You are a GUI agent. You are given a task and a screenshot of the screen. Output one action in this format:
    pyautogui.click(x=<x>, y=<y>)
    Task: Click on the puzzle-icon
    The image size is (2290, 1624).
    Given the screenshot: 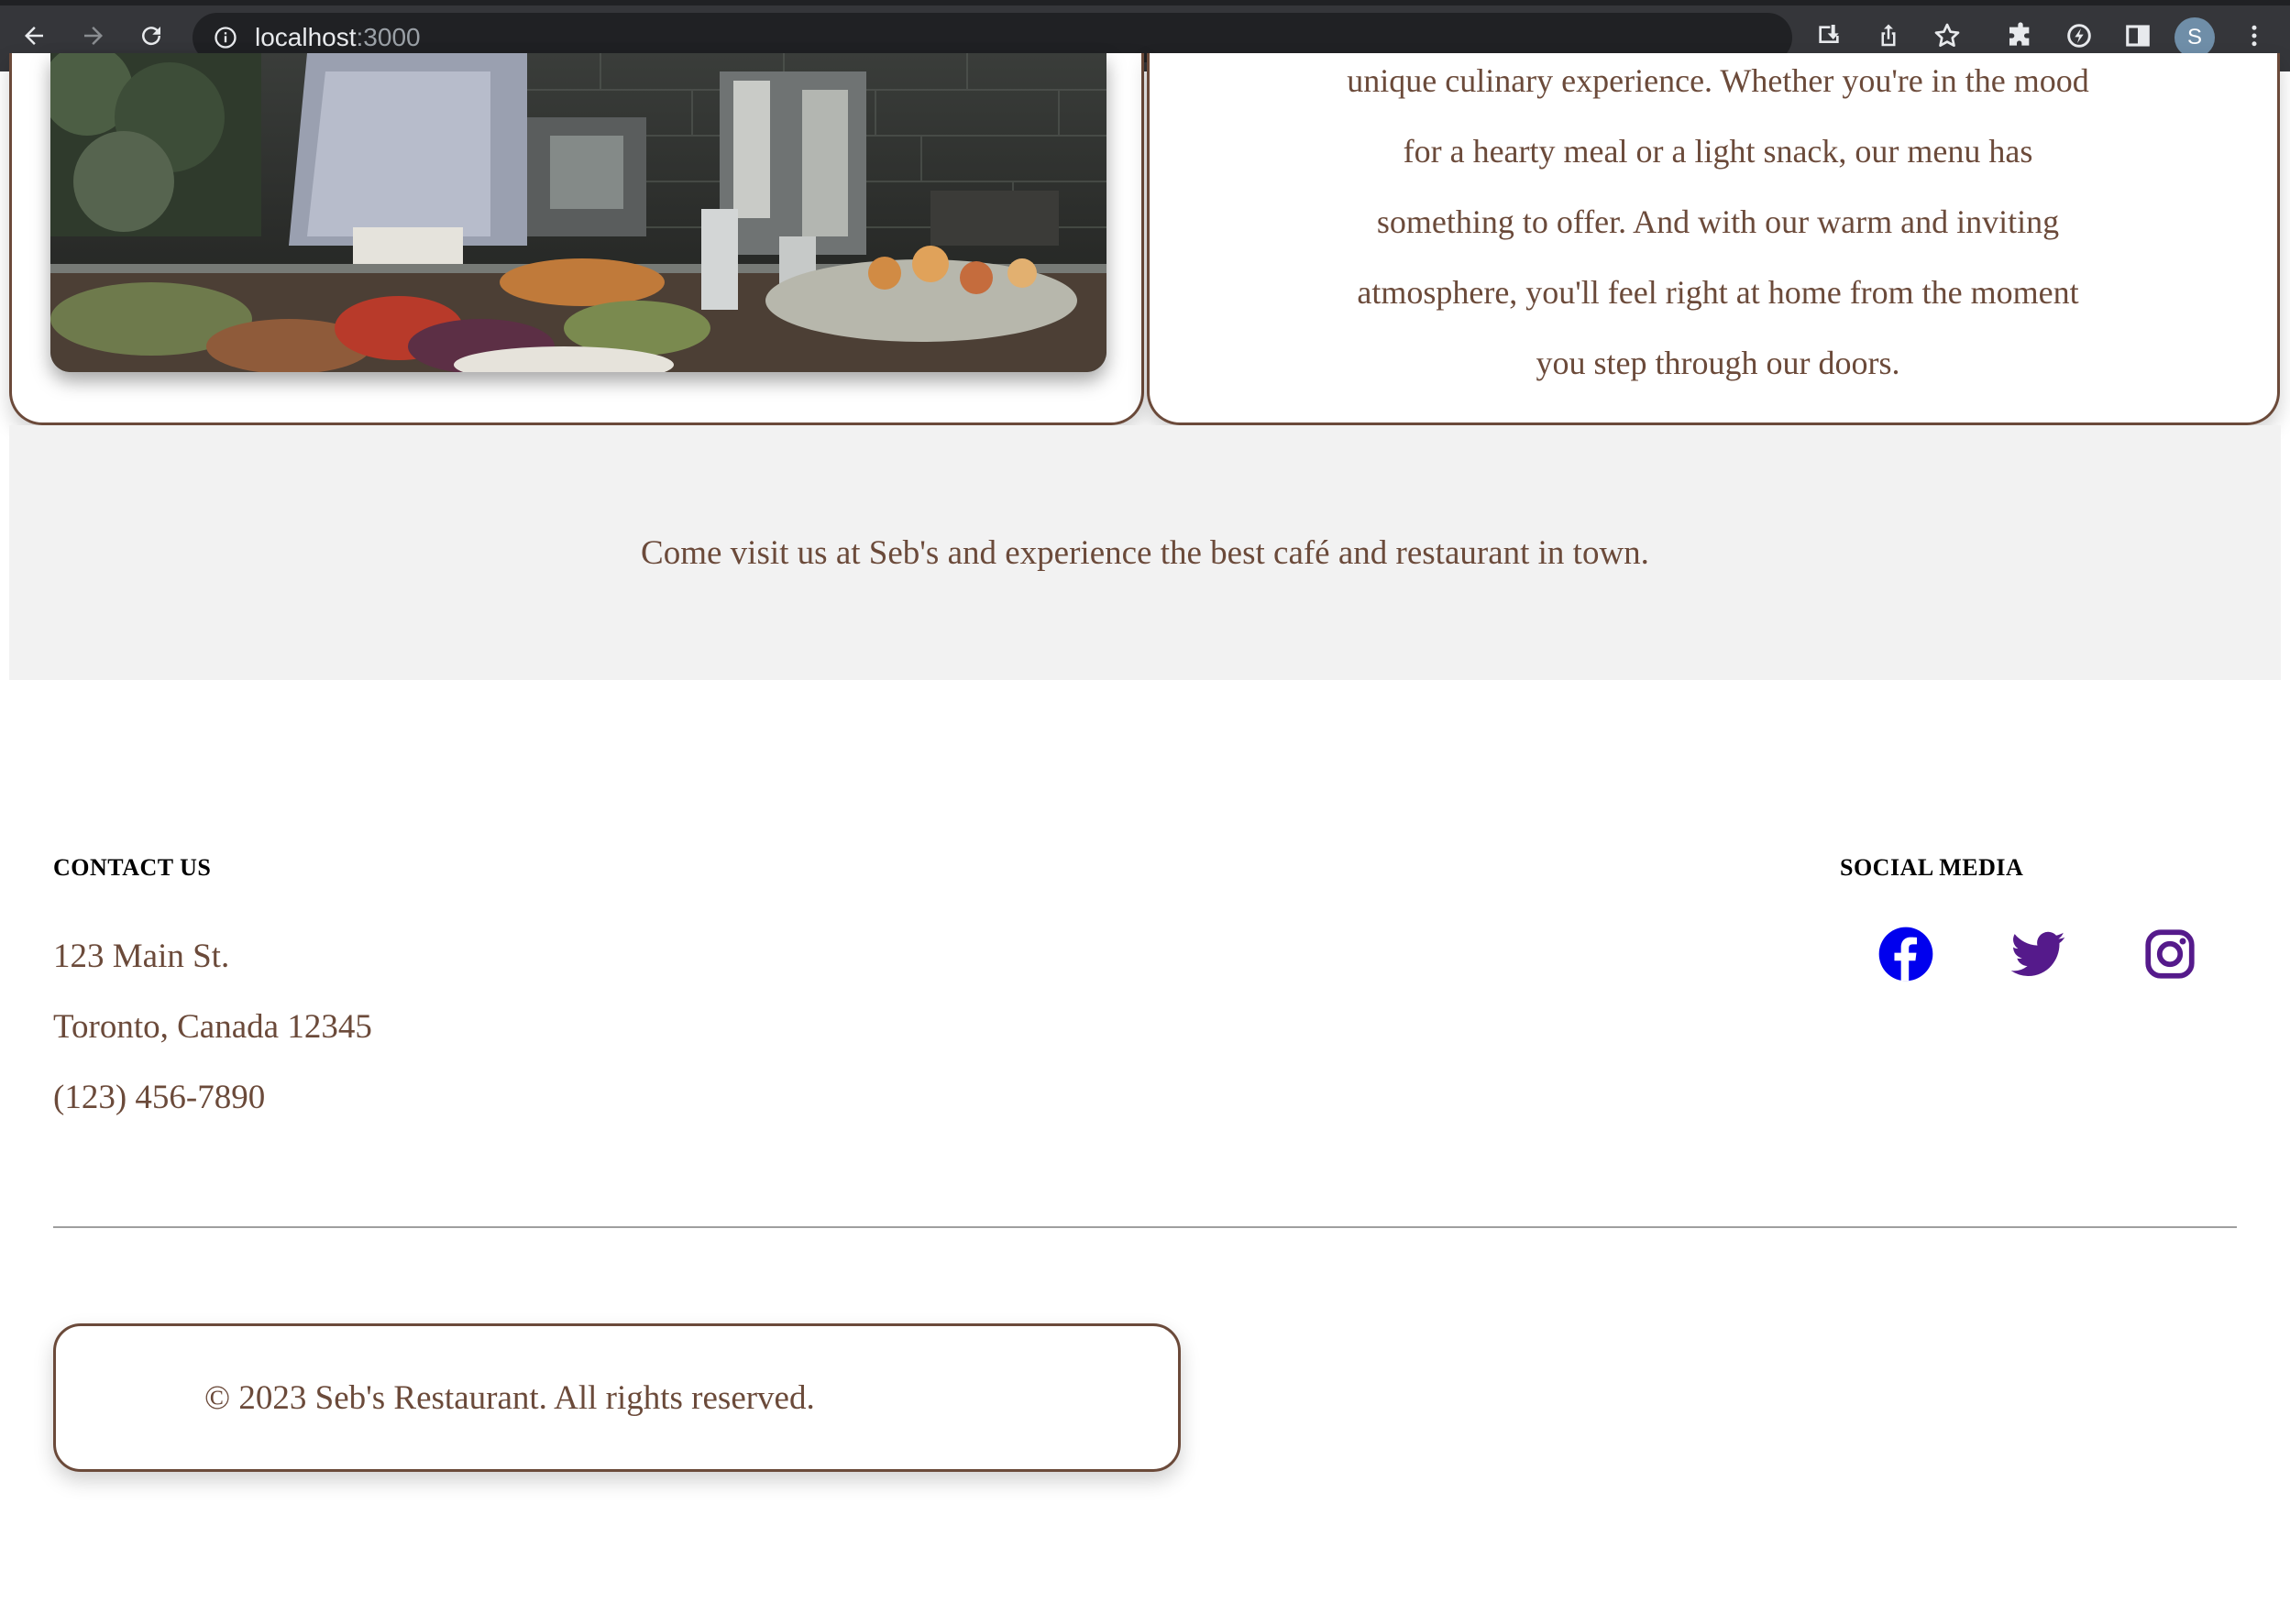 What is the action you would take?
    pyautogui.click(x=2020, y=34)
    